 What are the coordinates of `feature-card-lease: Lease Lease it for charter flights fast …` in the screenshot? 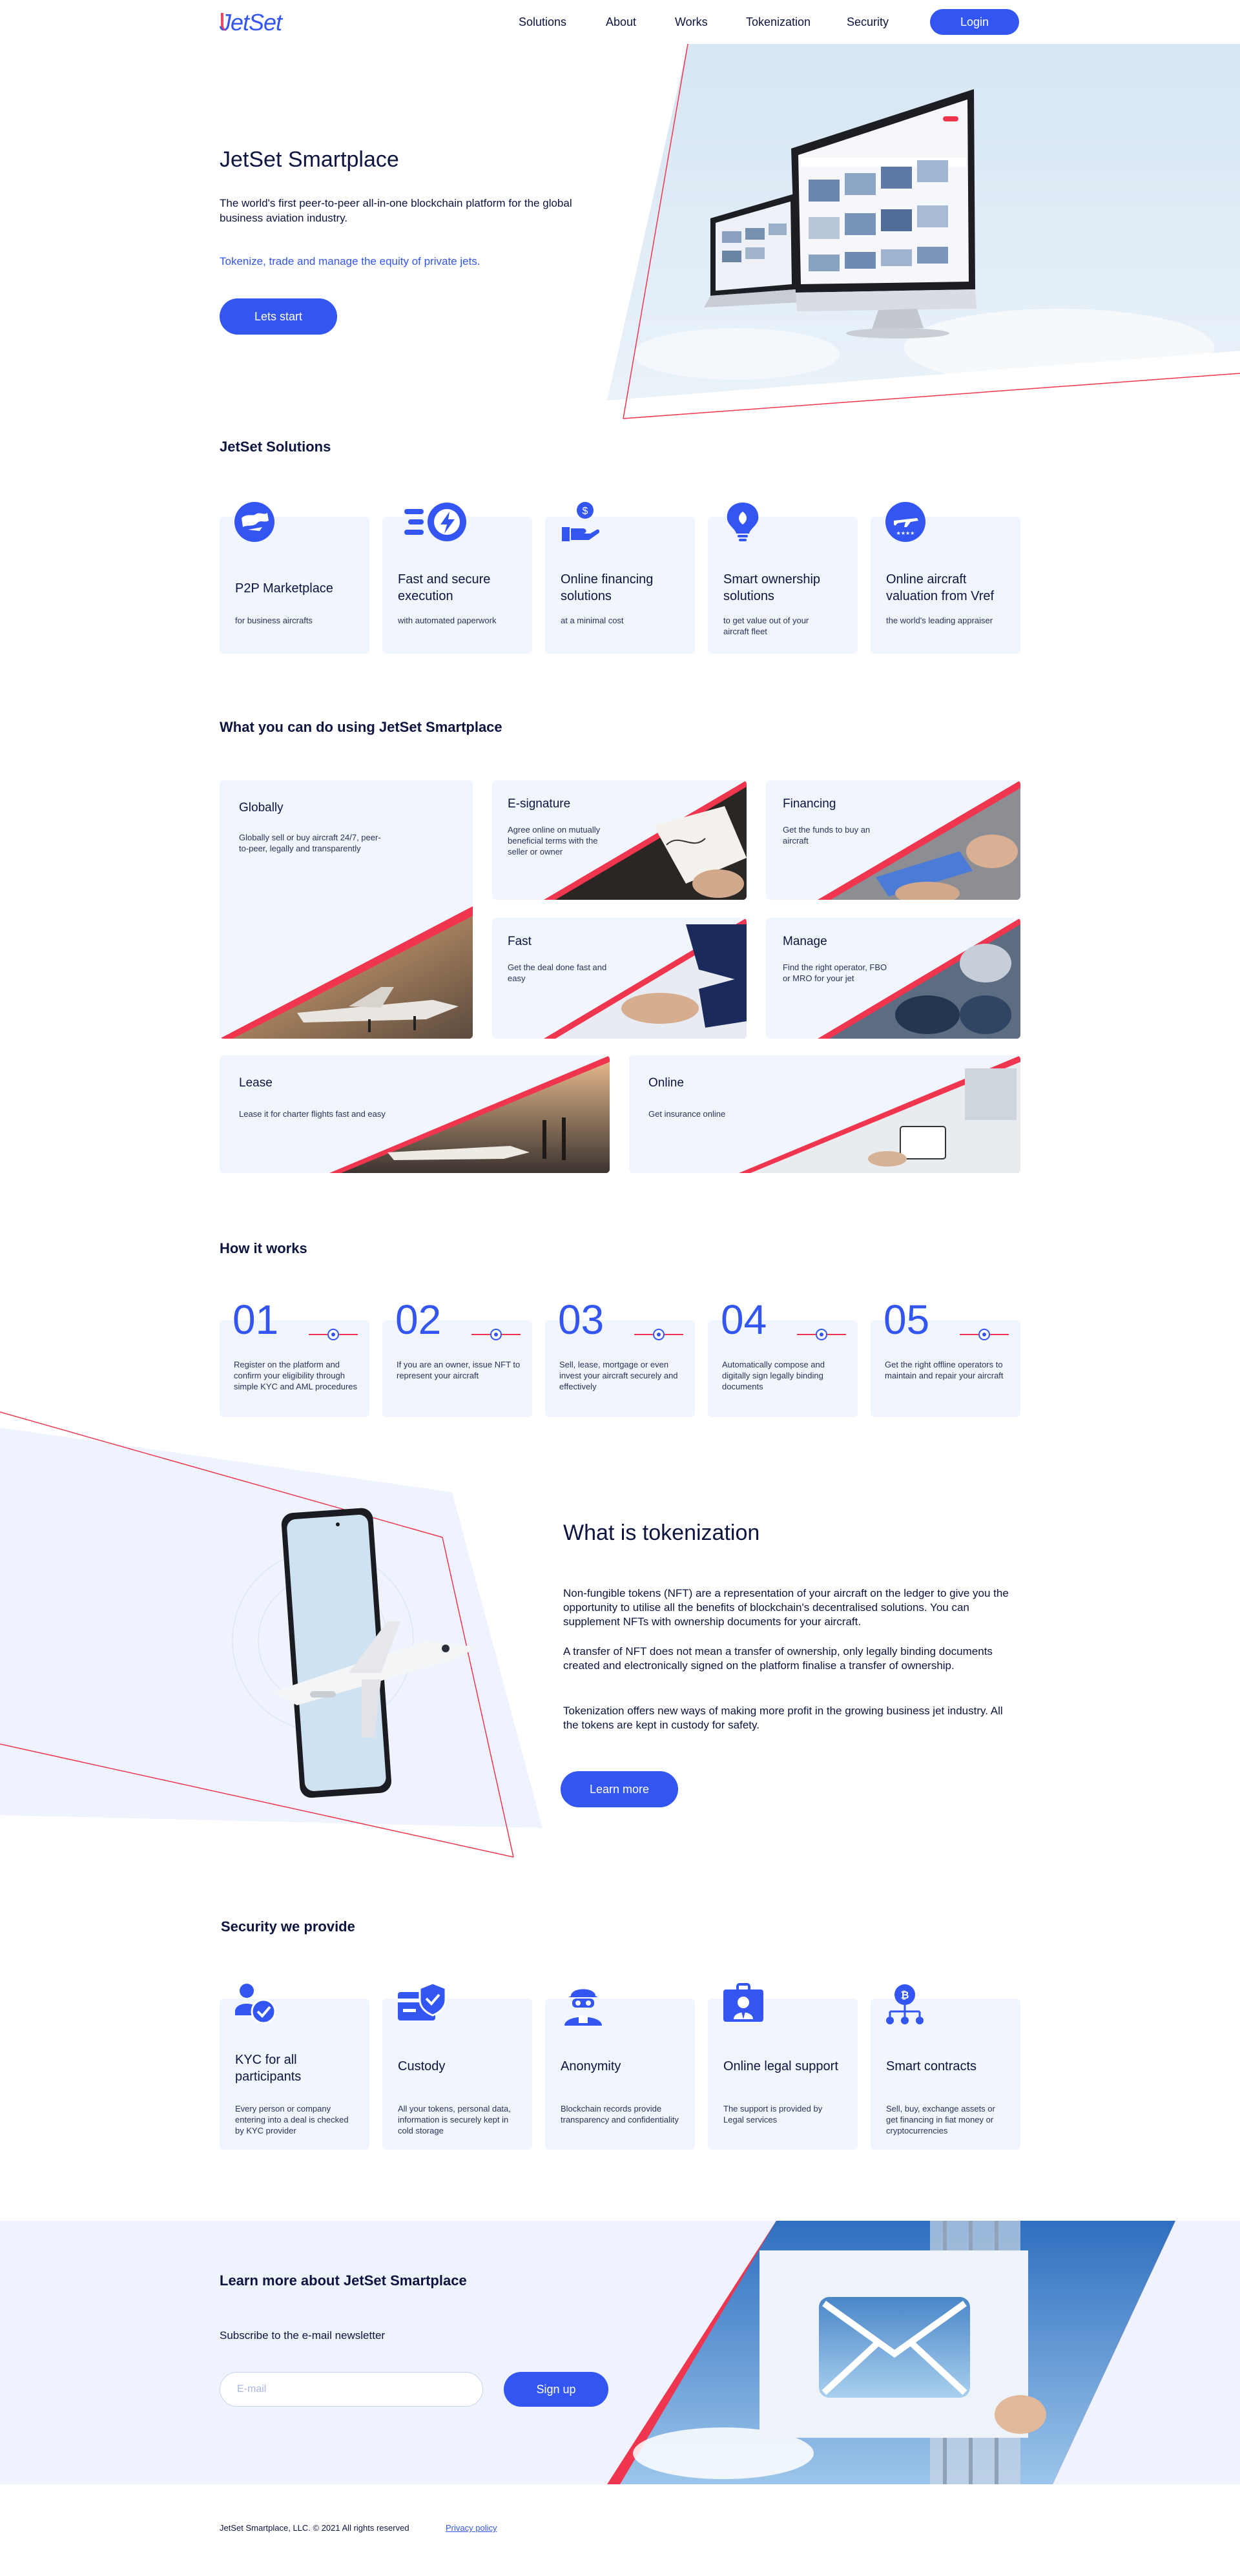 It's located at (415, 1114).